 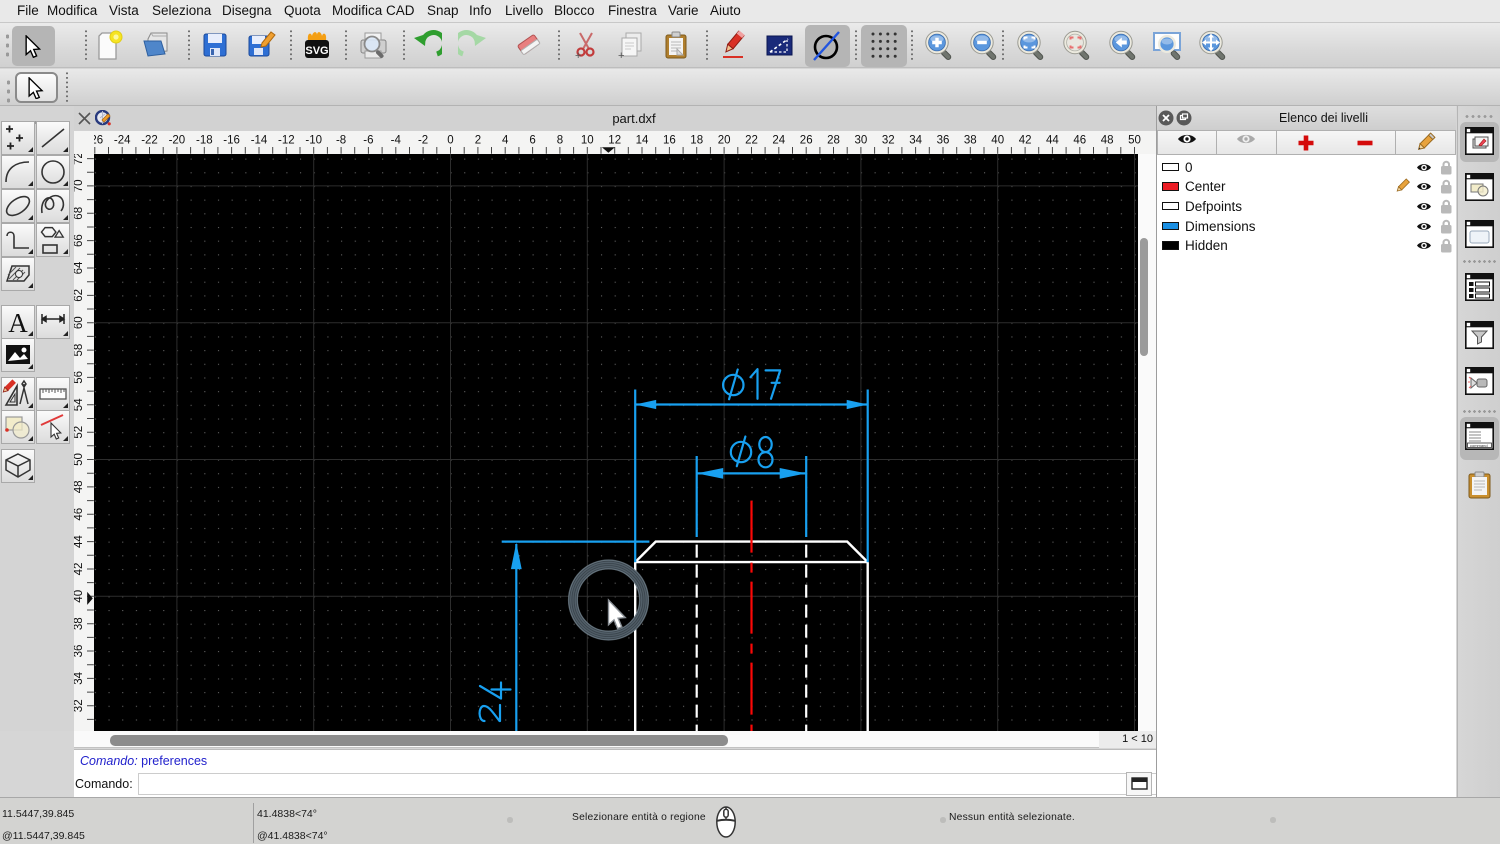 What do you see at coordinates (806, 141) in the screenshot?
I see `svg-text: 26` at bounding box center [806, 141].